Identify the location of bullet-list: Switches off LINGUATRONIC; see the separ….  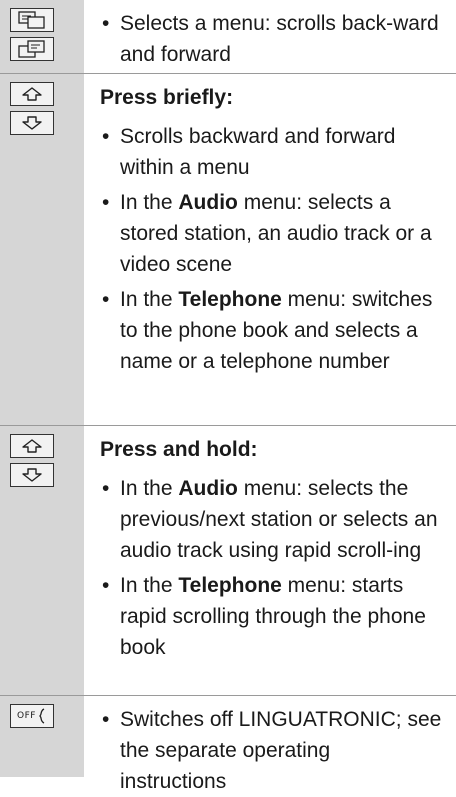
(271, 750).